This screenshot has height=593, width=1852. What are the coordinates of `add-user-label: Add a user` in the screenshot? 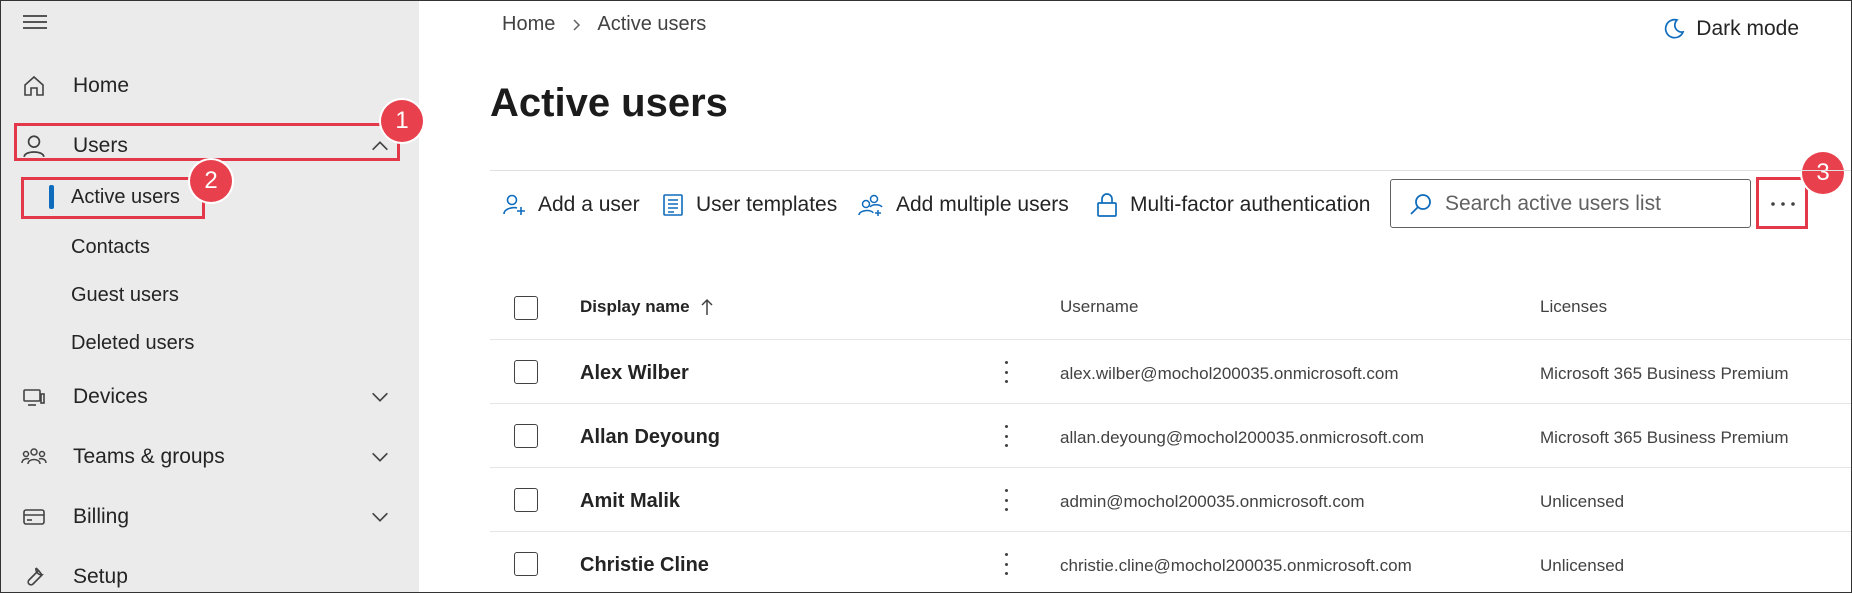 It's located at (589, 204).